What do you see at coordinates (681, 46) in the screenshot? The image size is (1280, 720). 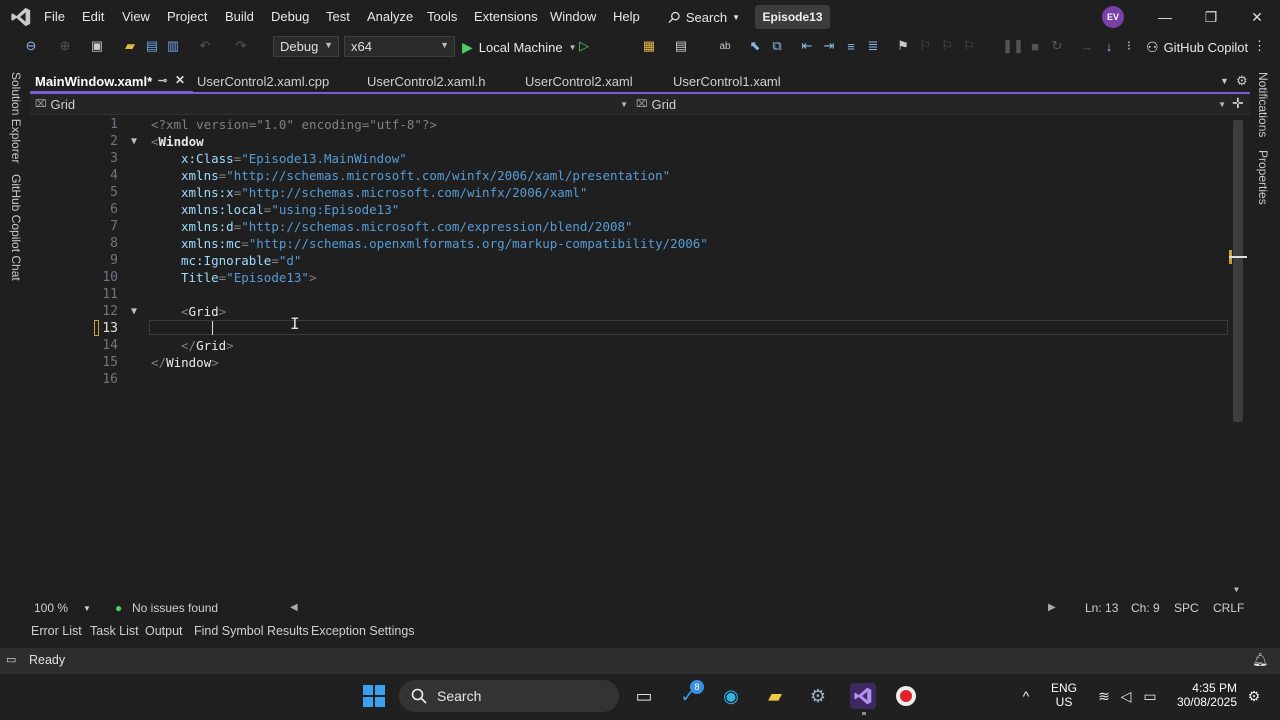 I see `layout-icon: ▤` at bounding box center [681, 46].